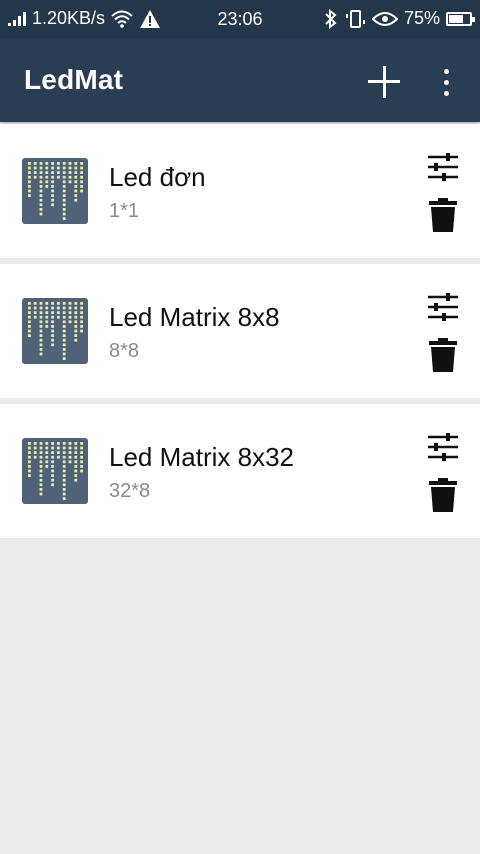 This screenshot has width=480, height=854. I want to click on device-size: 1*1, so click(124, 211).